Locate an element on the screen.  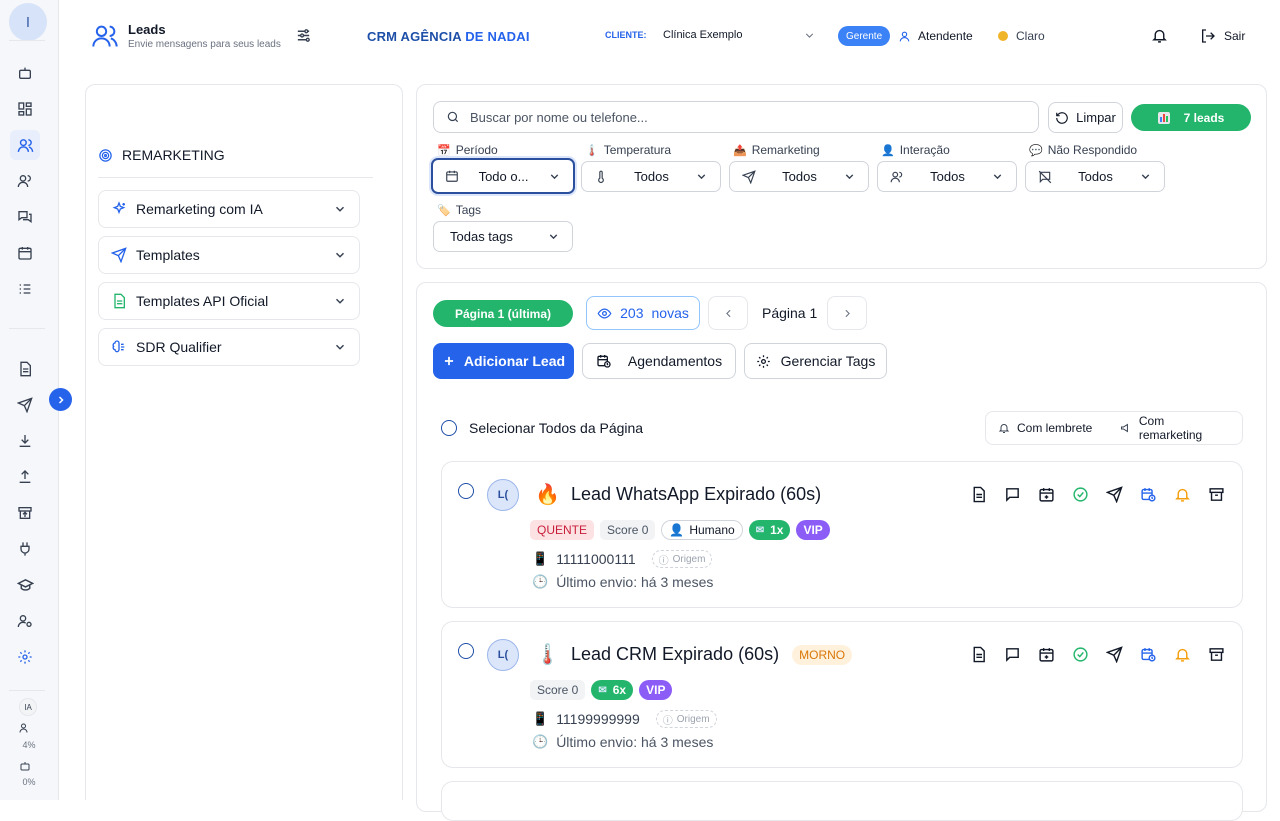
filter-with-reminder: Com lembrete is located at coordinates (1047, 428).